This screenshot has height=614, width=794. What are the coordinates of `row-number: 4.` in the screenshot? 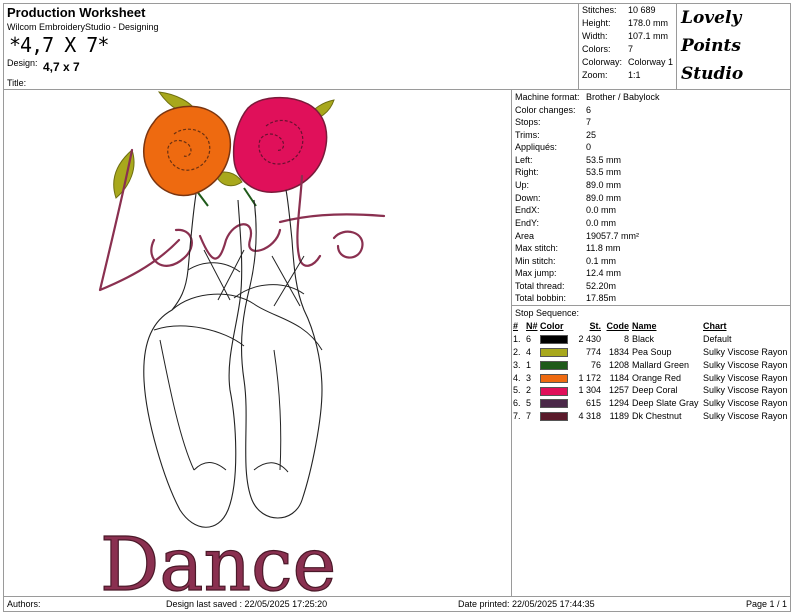 It's located at (517, 377).